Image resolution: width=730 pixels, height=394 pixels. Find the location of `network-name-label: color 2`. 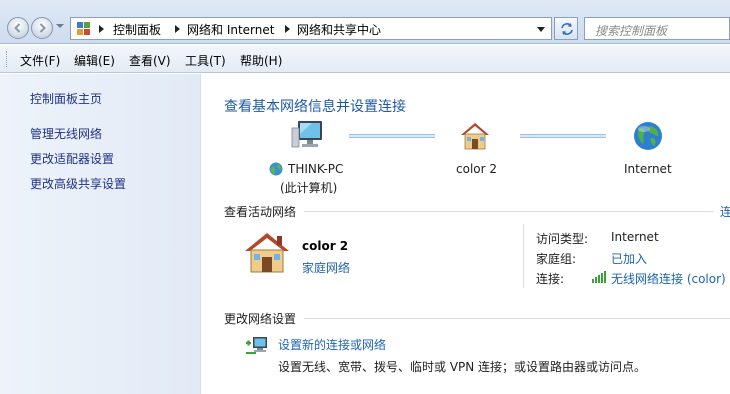

network-name-label: color 2 is located at coordinates (476, 169).